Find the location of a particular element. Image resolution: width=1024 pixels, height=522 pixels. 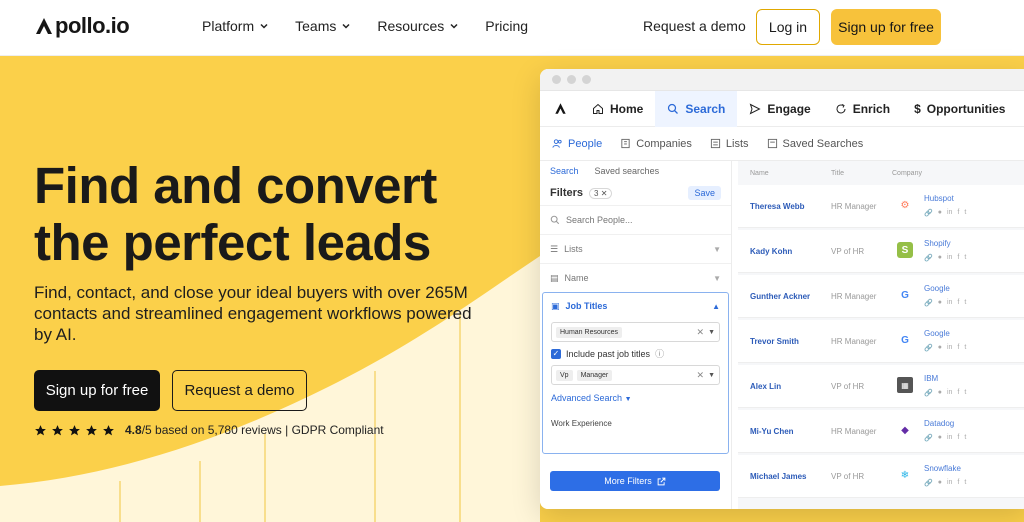

main-menu: Platform Teams Resources Pricing is located at coordinates (365, 26).